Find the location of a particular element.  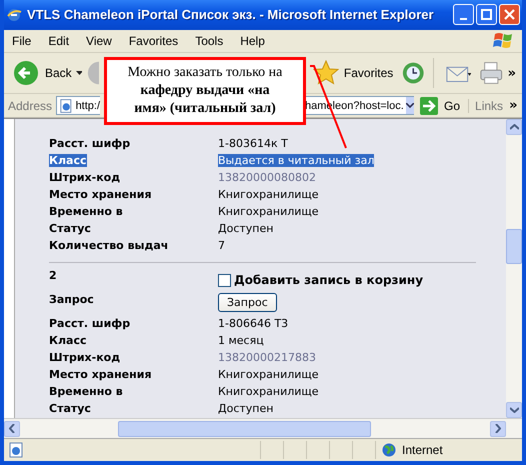

field-value: Выдается в читальный зал is located at coordinates (296, 161).